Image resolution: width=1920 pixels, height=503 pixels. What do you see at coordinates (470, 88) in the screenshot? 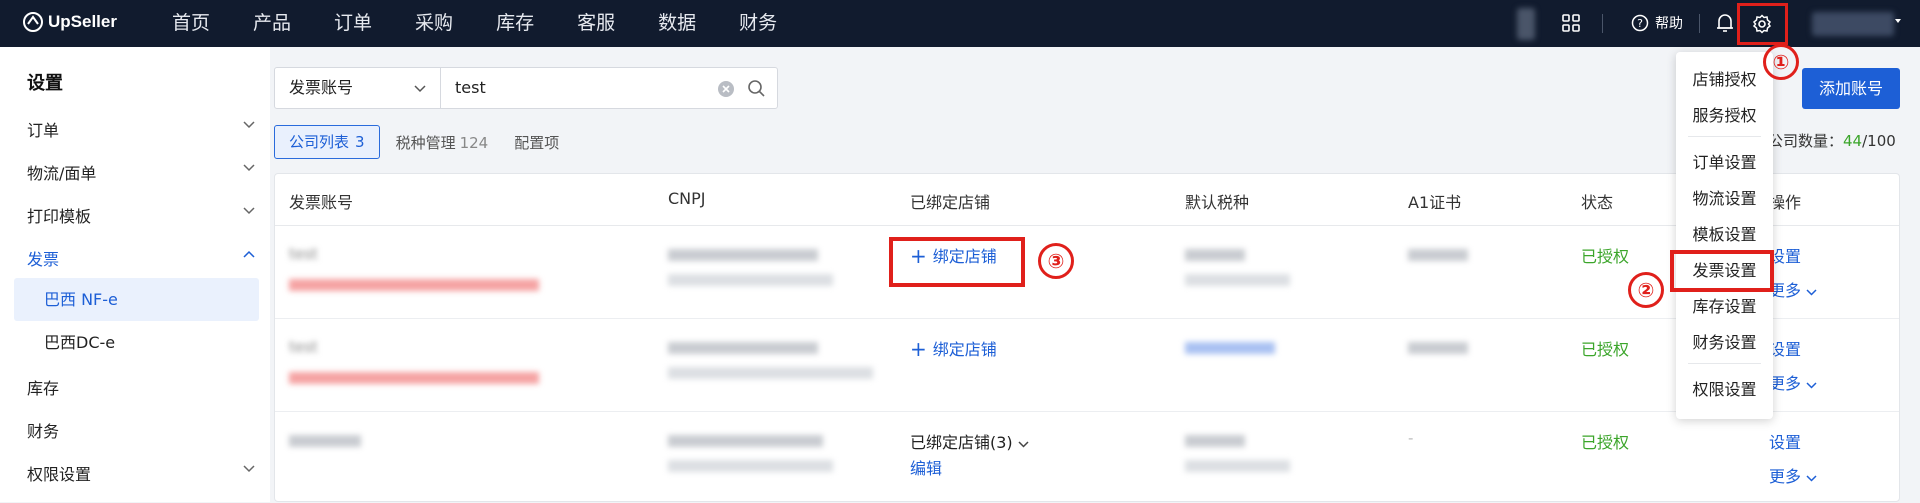
I see `search-input: test` at bounding box center [470, 88].